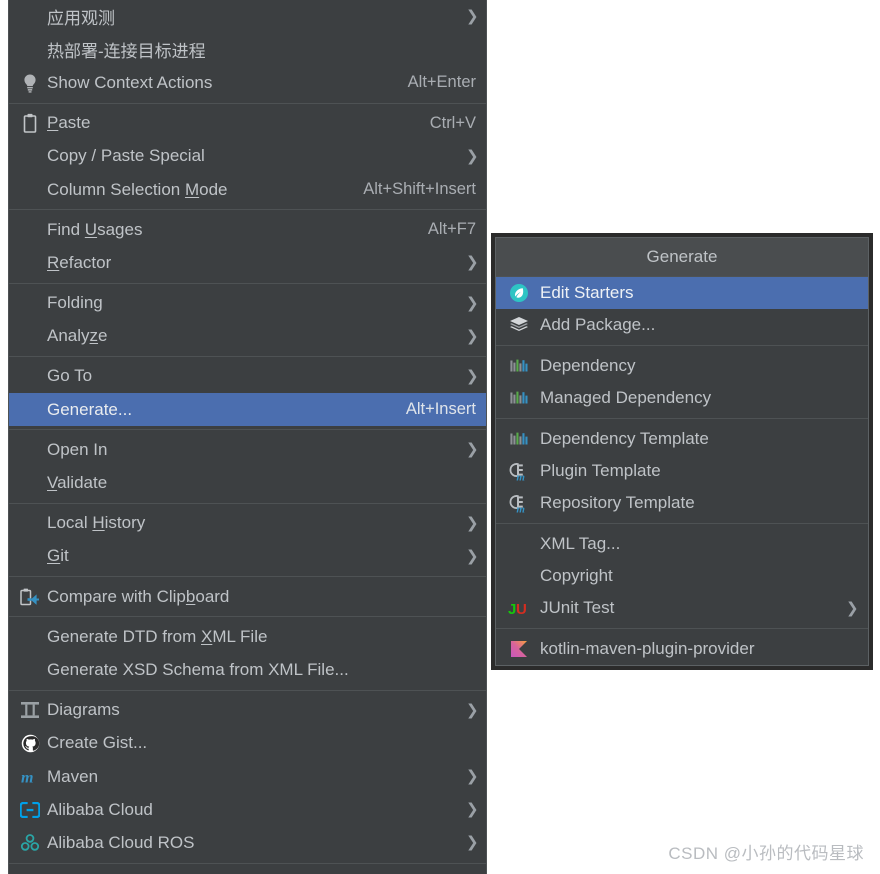  I want to click on submenu-item-label: kotlin-maven-plugin-provider, so click(647, 648).